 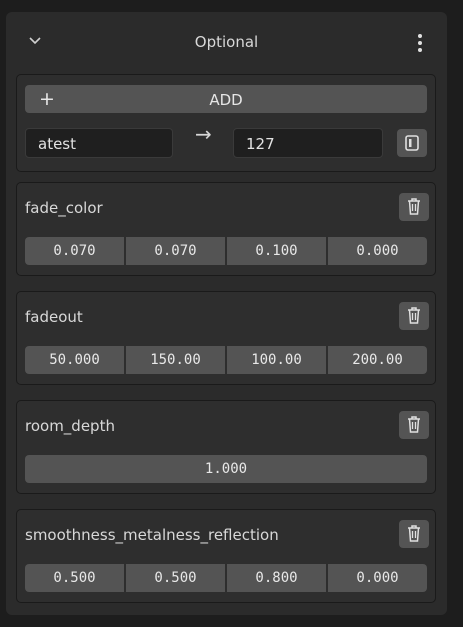 What do you see at coordinates (226, 447) in the screenshot?
I see `property-box-room-depth: room_depth 1.000` at bounding box center [226, 447].